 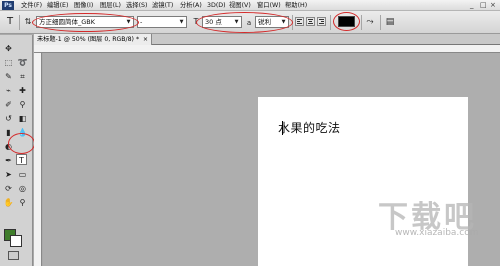 What do you see at coordinates (162, 22) in the screenshot?
I see `font-style-select: - ▼` at bounding box center [162, 22].